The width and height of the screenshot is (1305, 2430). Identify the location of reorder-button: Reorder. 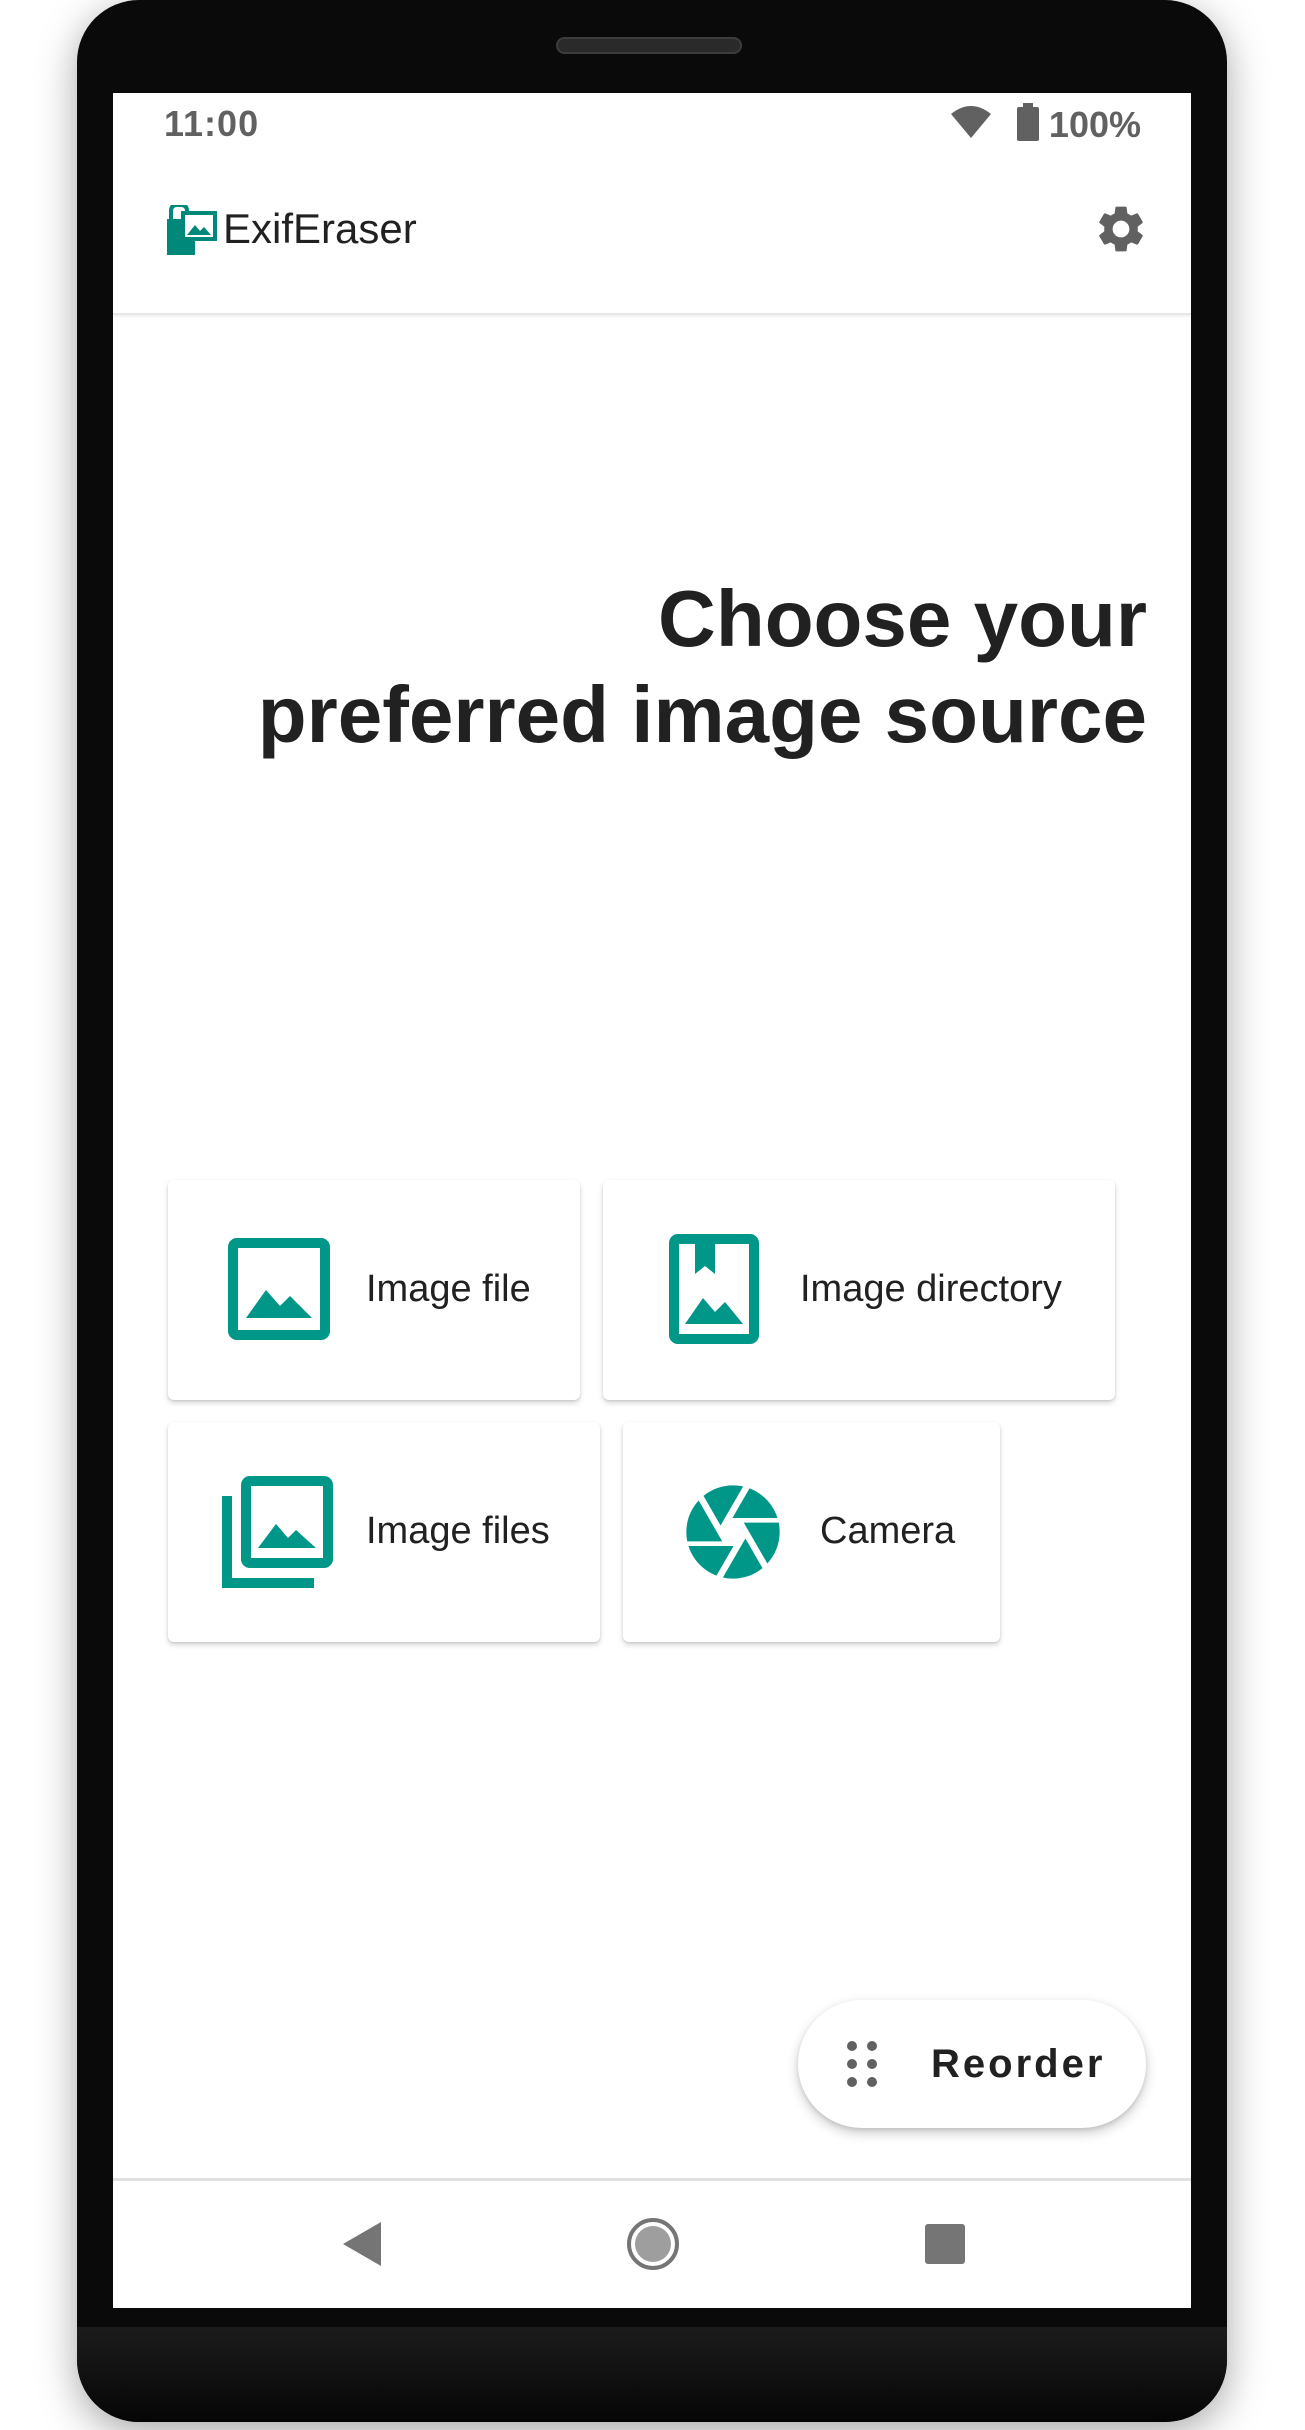
(972, 2064).